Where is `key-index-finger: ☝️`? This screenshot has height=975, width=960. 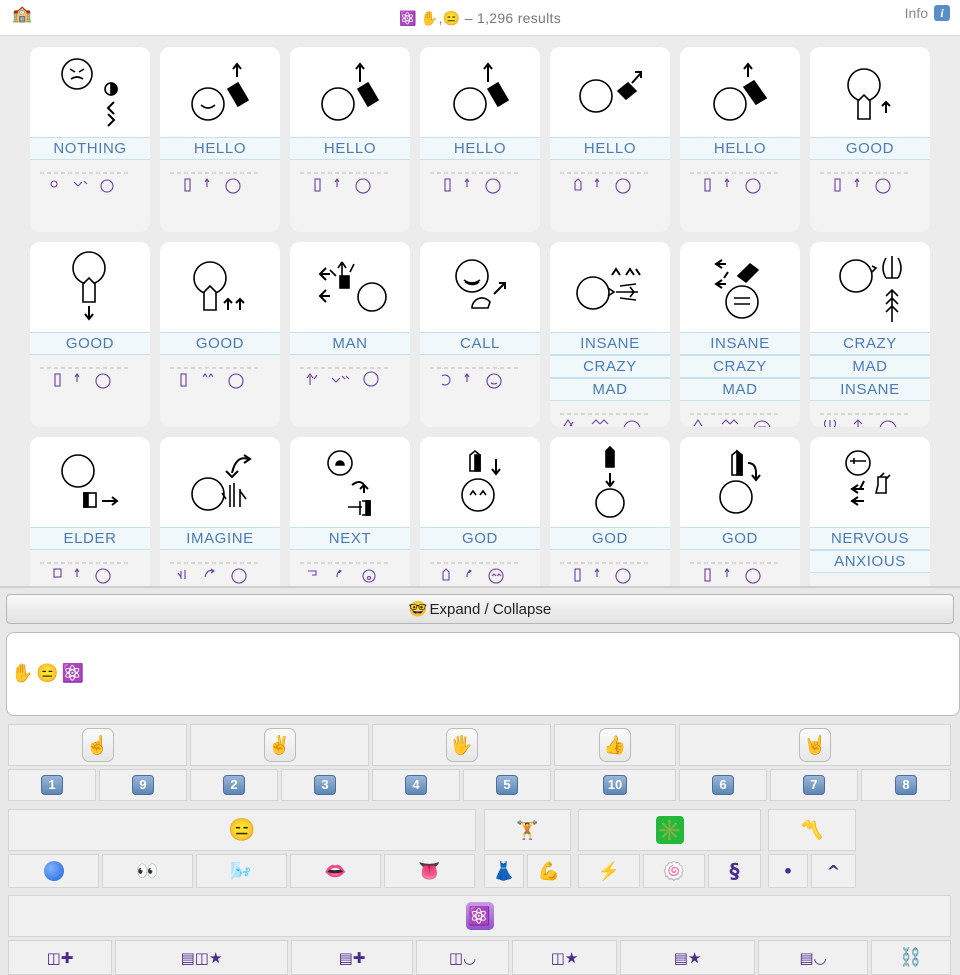 key-index-finger: ☝️ is located at coordinates (97, 745).